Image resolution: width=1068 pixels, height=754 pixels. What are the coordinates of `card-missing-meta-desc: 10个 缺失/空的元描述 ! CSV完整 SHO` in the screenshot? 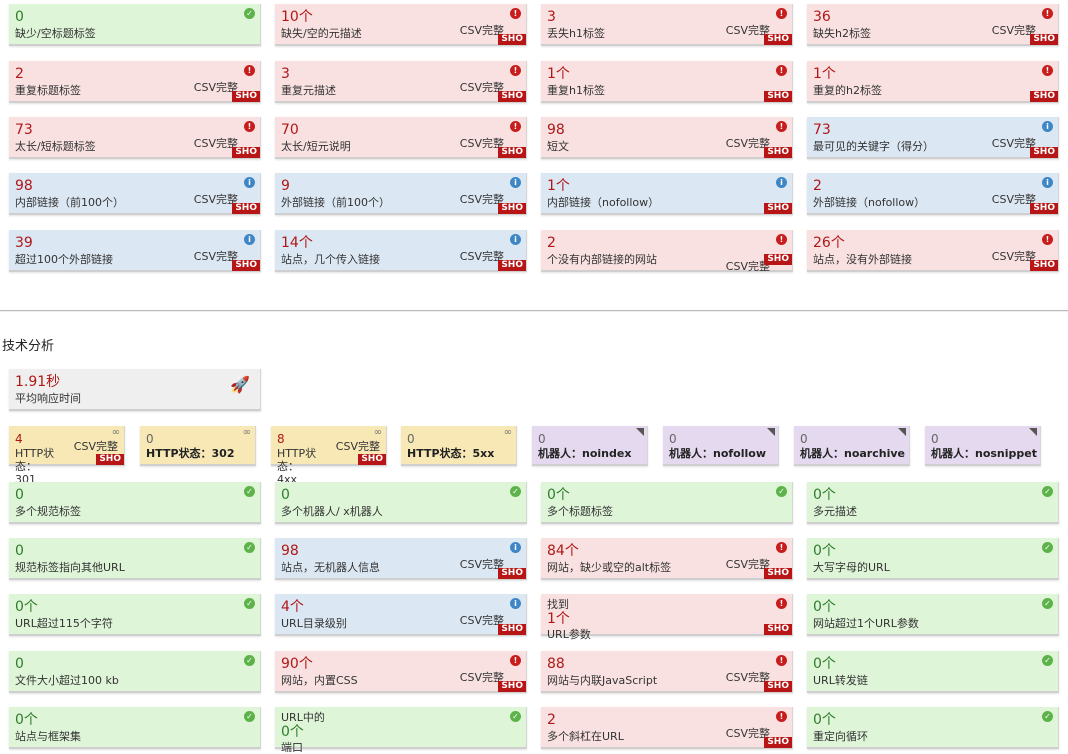 It's located at (401, 25).